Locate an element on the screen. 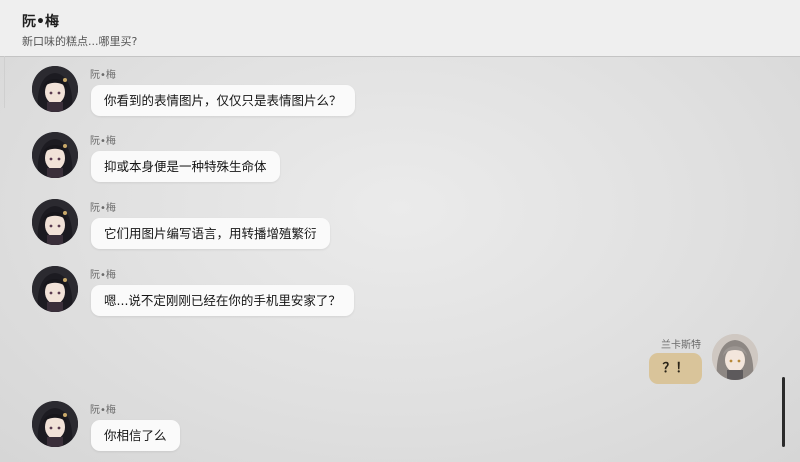  message-item: 兰卡斯特 ？！ is located at coordinates (400, 364).